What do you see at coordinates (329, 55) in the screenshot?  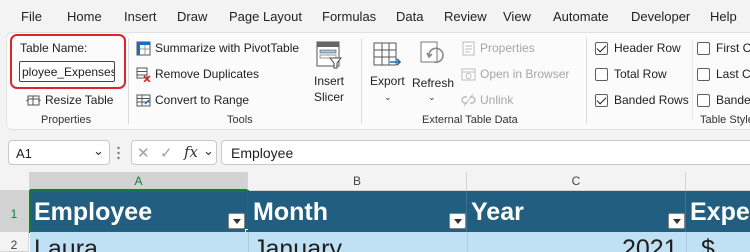 I see `slicer-icon` at bounding box center [329, 55].